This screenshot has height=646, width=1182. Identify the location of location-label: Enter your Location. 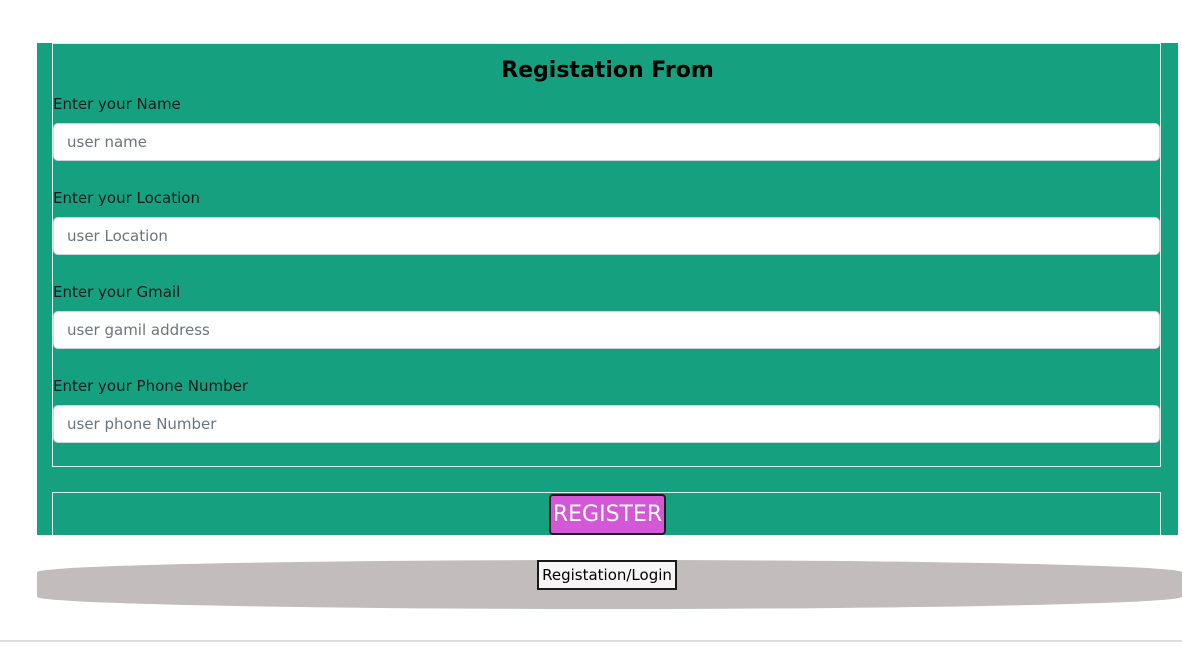
(126, 198).